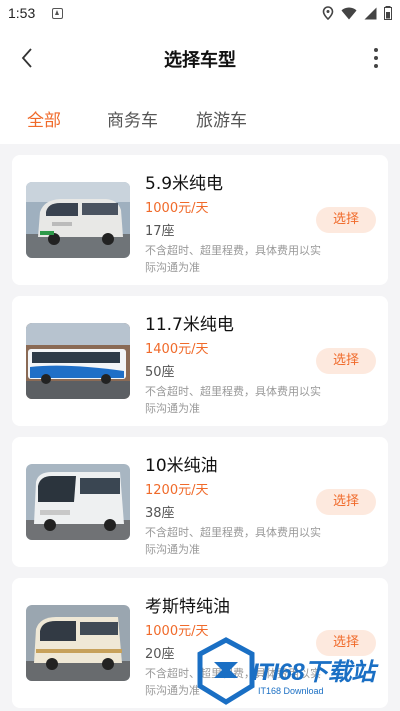 This screenshot has height=711, width=400. I want to click on vehicle-seats: 50座, so click(160, 372).